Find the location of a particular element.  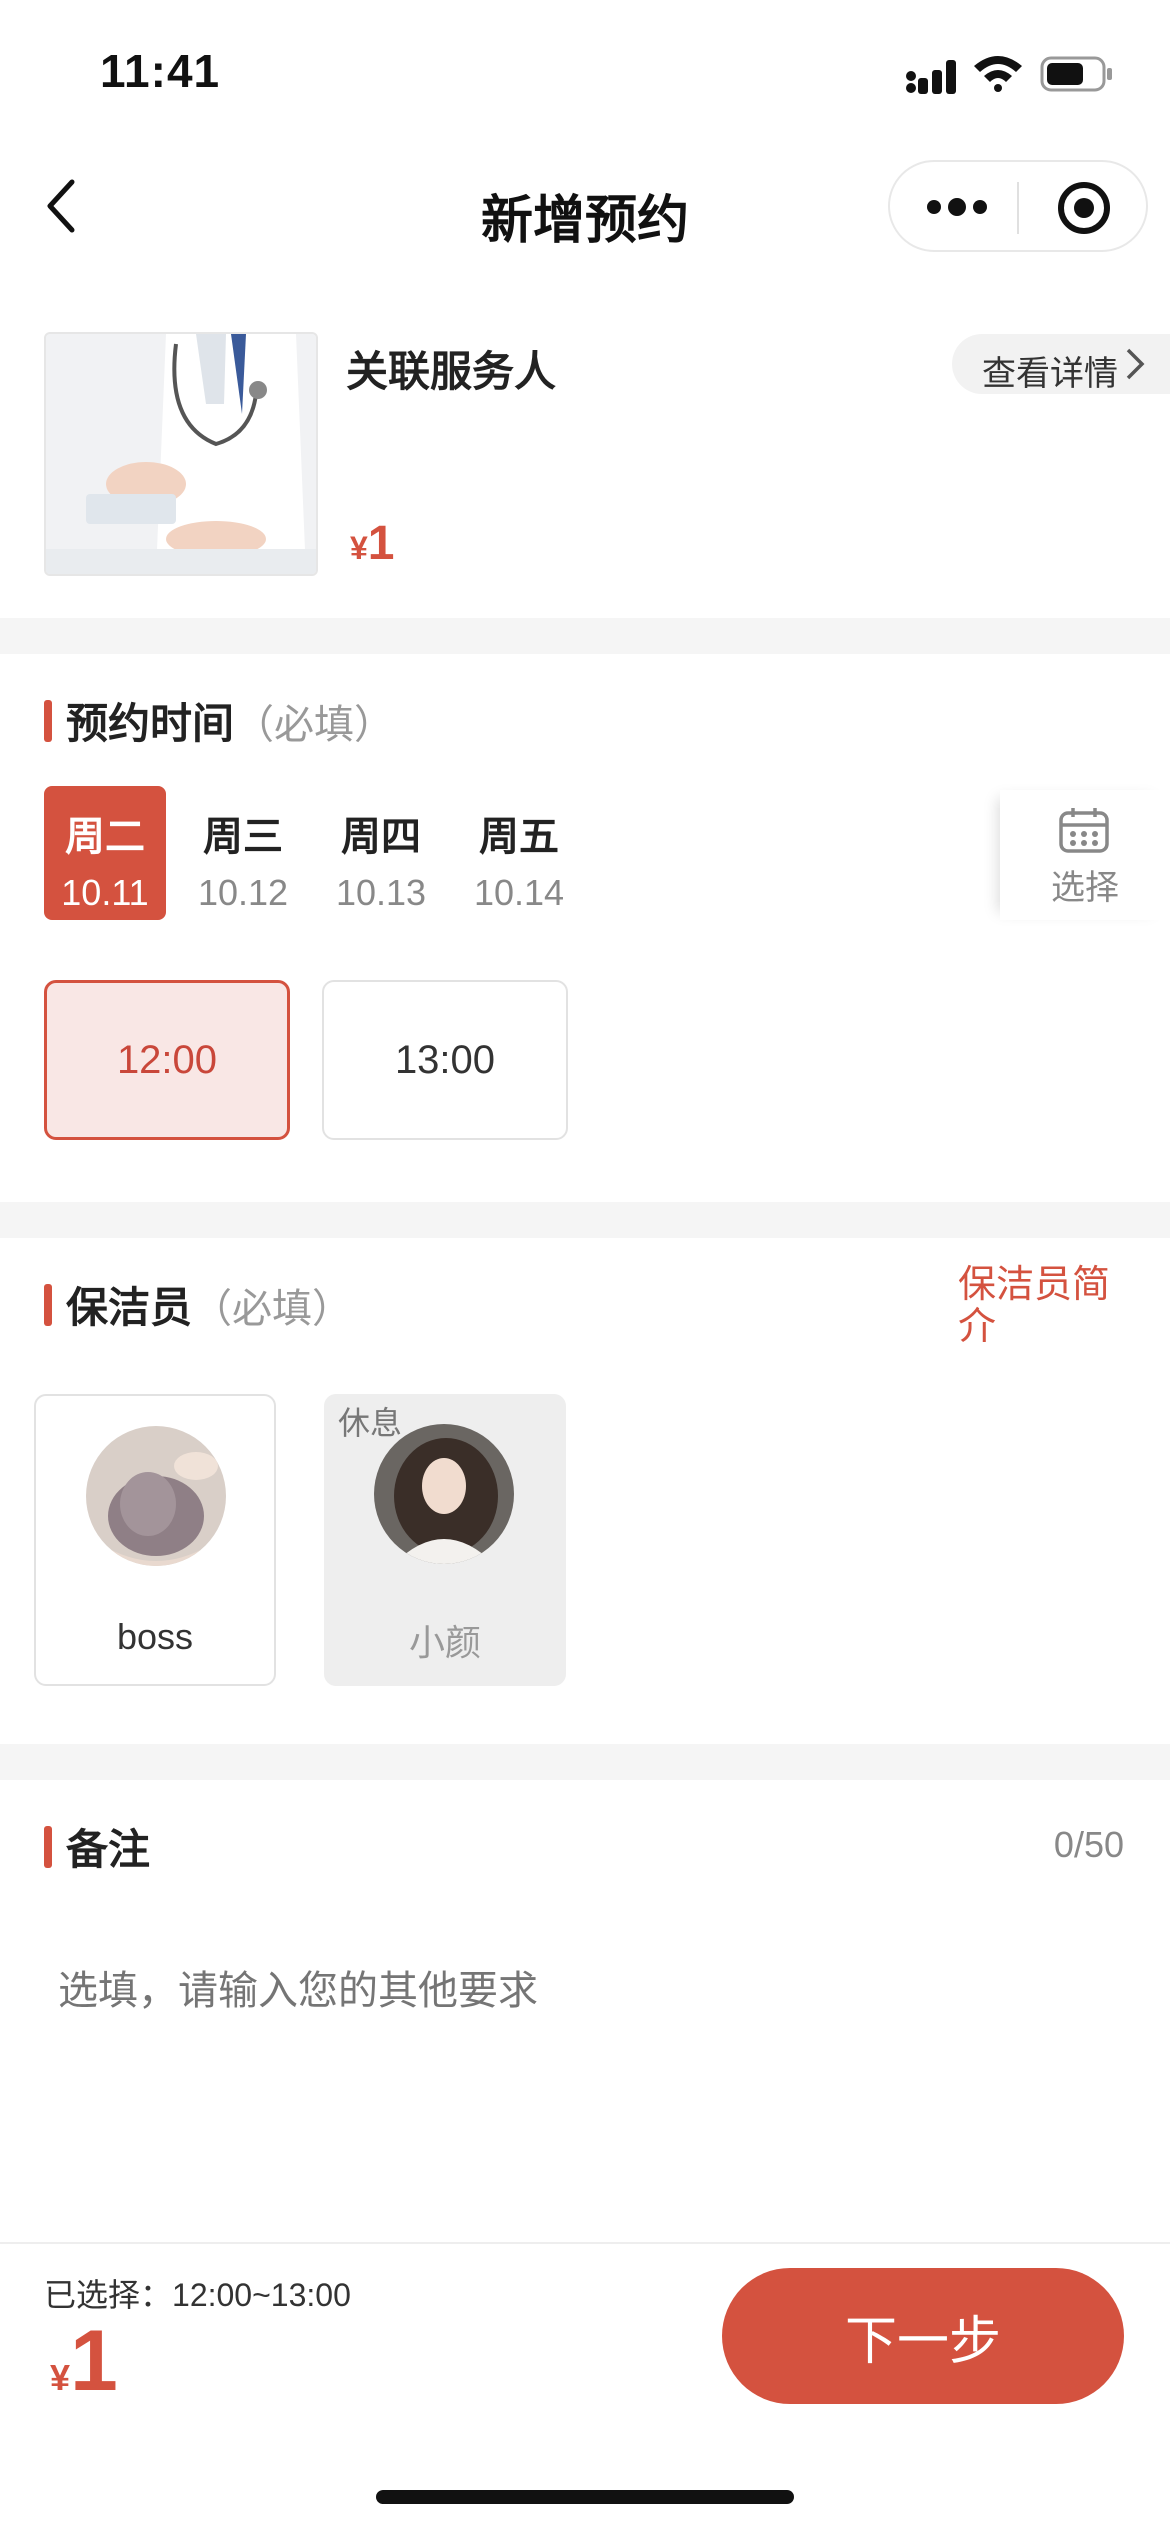

remark-input is located at coordinates (598, 2088).